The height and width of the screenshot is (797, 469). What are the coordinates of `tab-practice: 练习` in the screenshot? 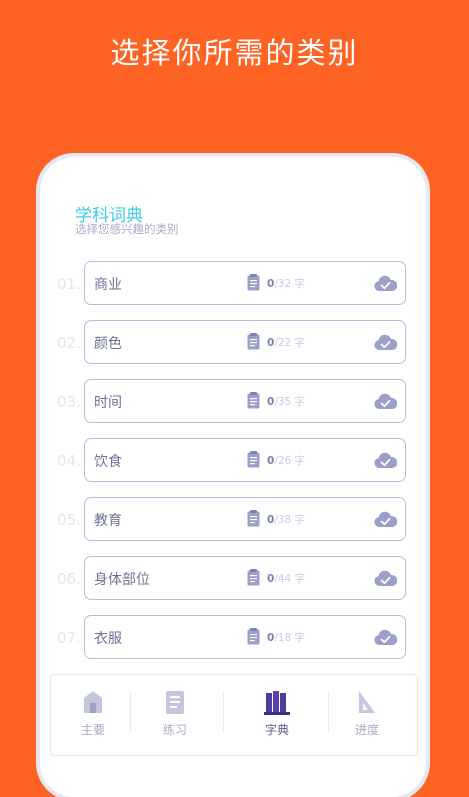 It's located at (175, 713).